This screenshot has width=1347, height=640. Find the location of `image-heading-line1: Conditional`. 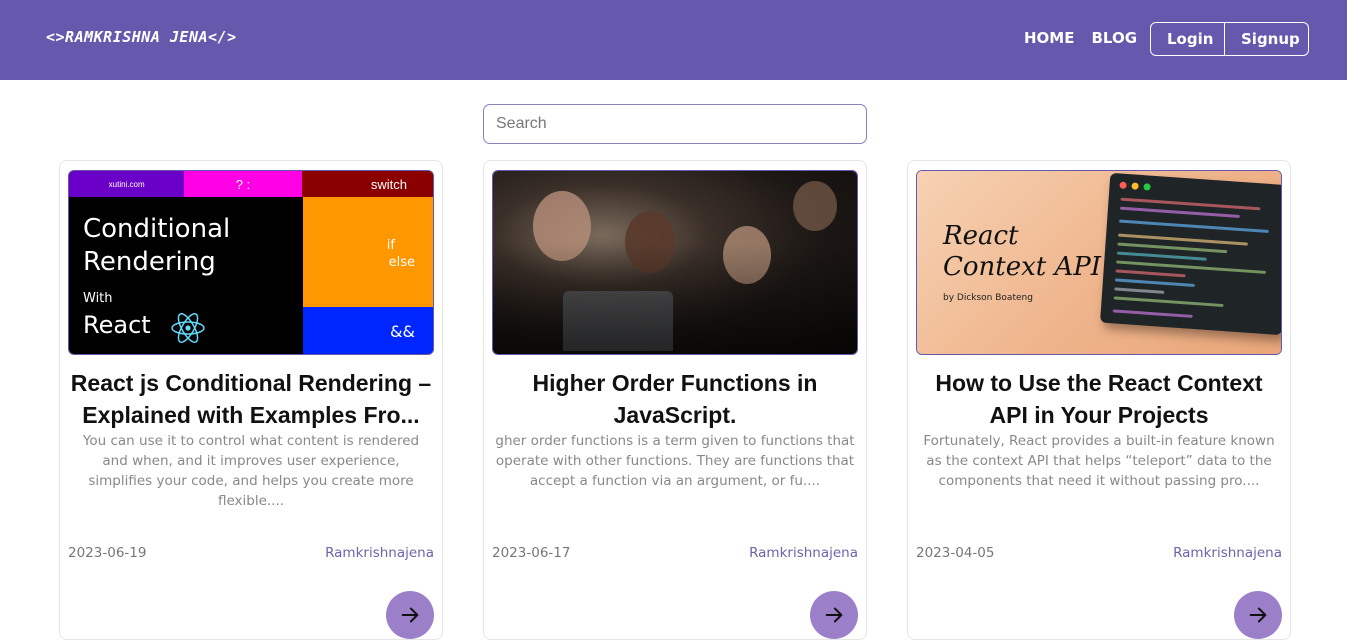

image-heading-line1: Conditional is located at coordinates (157, 229).